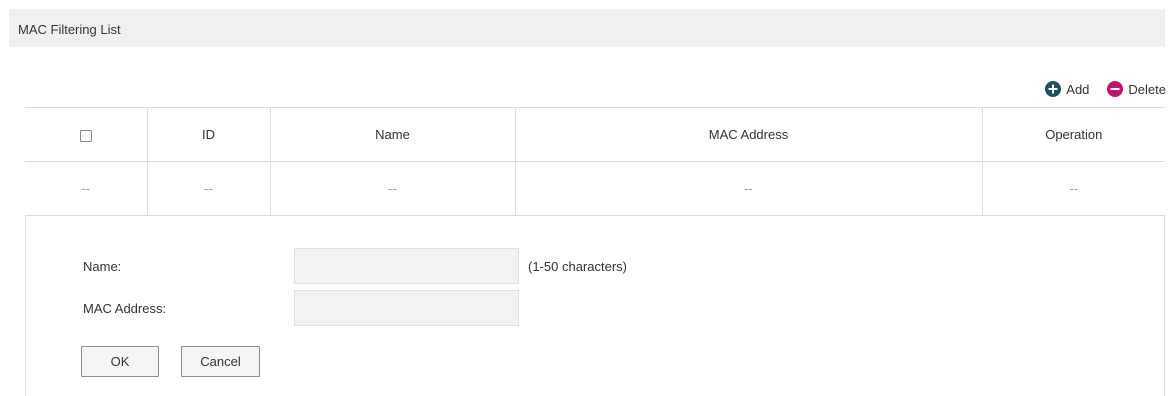  I want to click on column-header-mac-address: MAC Address, so click(748, 134).